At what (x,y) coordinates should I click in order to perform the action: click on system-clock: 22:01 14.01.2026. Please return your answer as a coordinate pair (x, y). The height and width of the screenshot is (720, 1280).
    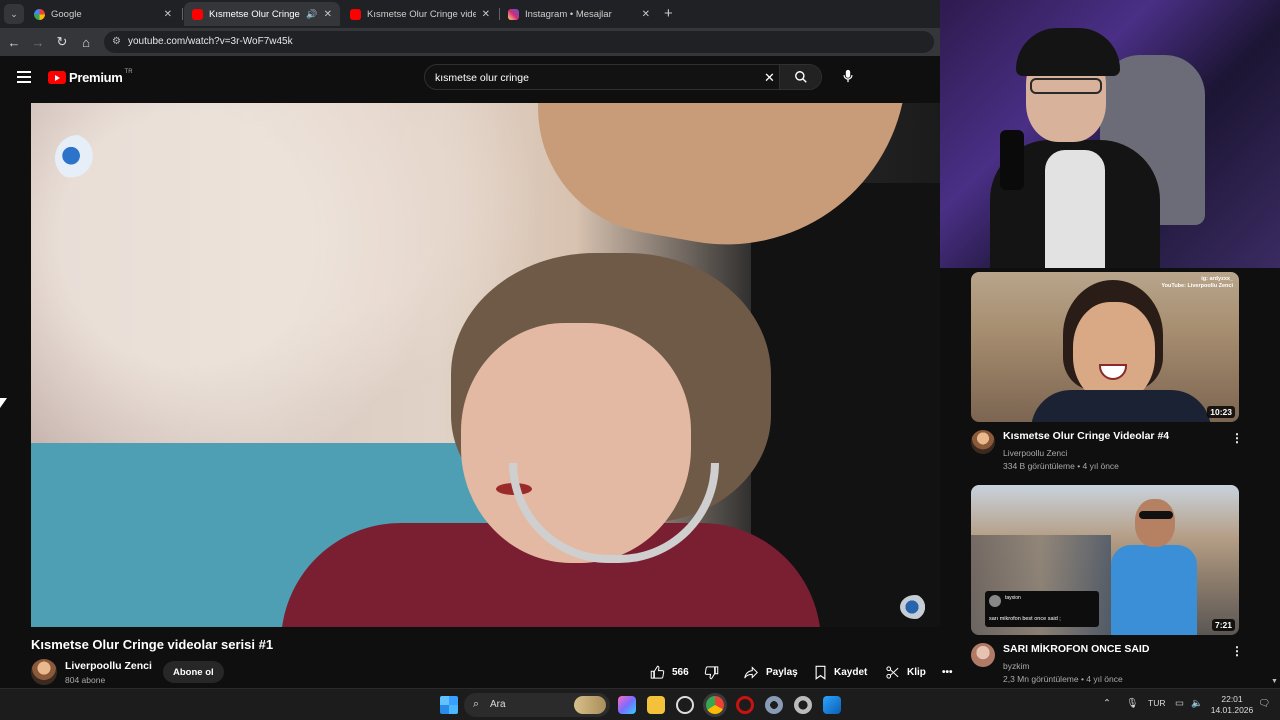
    Looking at the image, I should click on (1232, 704).